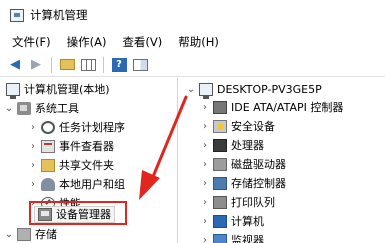  Describe the element at coordinates (220, 221) in the screenshot. I see `computer-device-icon` at that location.